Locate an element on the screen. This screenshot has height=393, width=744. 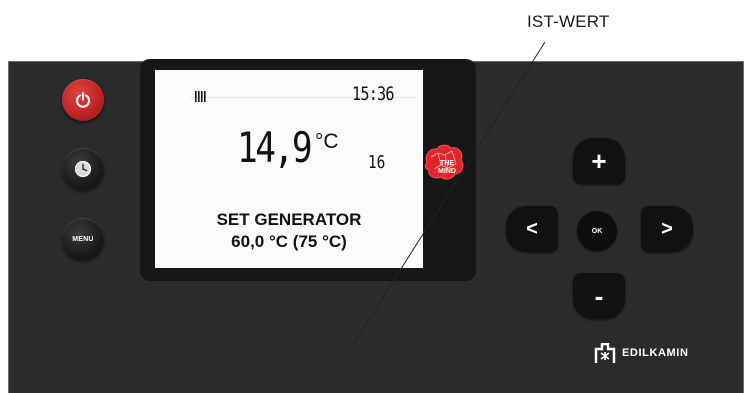
the-mind-badge: THE MIND is located at coordinates (444, 162).